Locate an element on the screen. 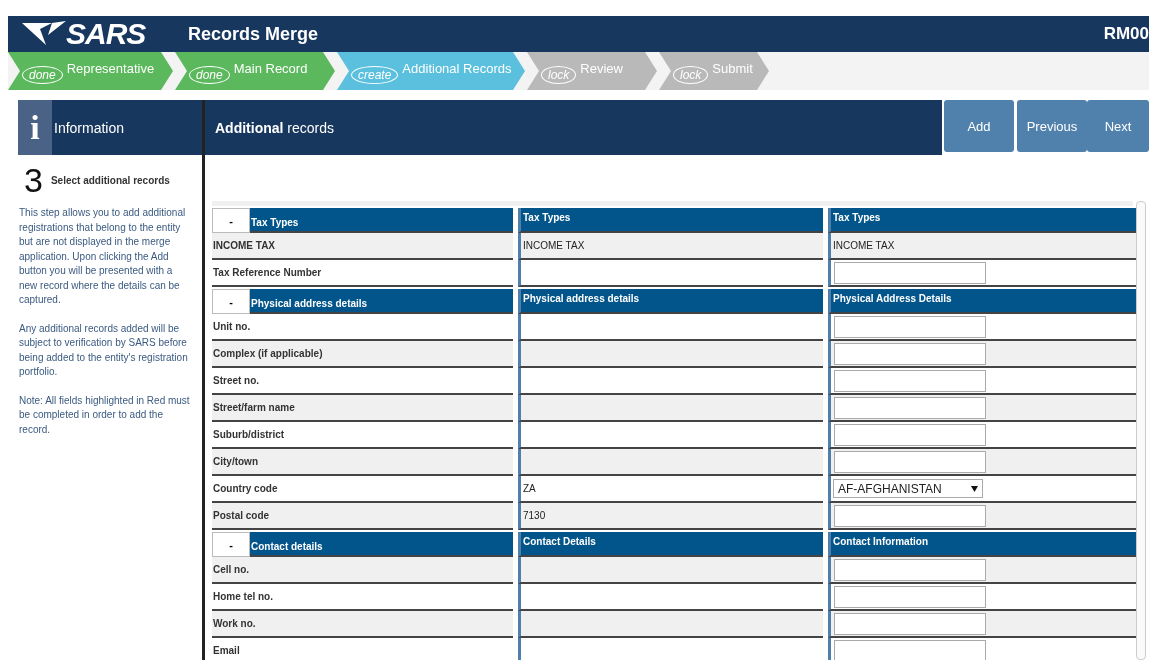  field-label: Tax Reference Number is located at coordinates (267, 272).